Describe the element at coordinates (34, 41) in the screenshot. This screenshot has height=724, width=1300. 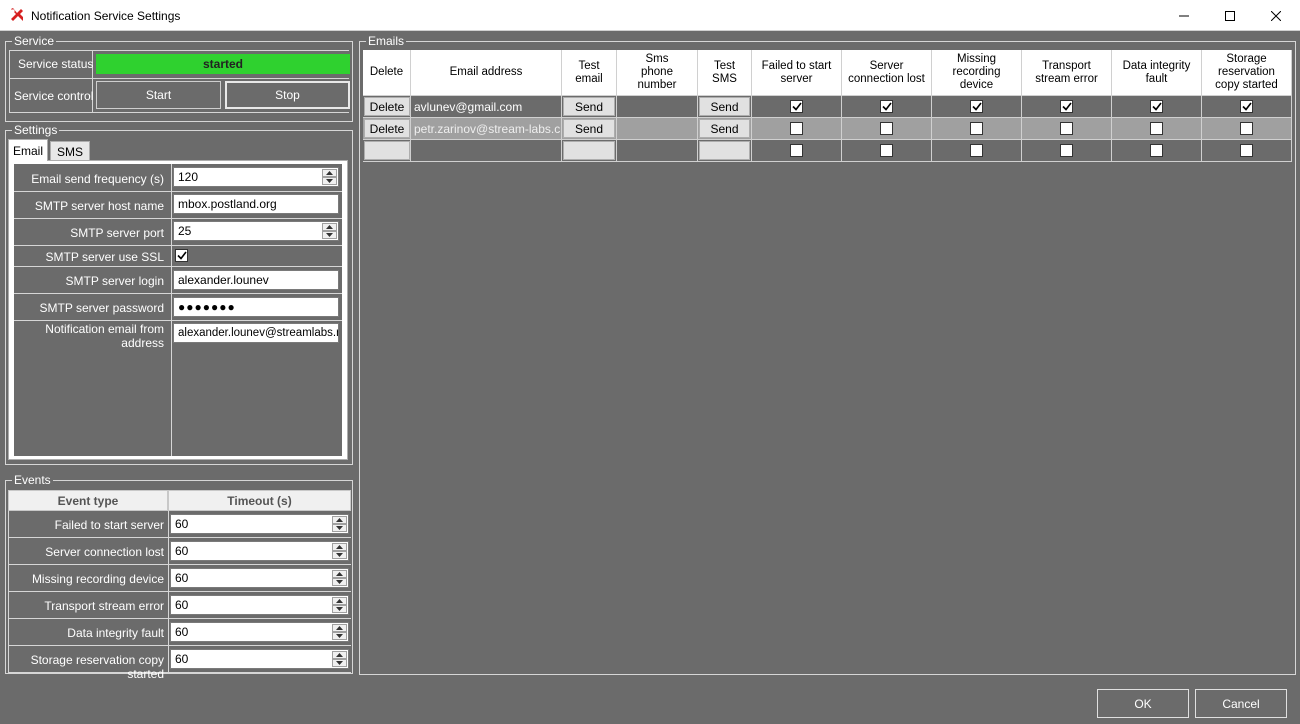
I see `service-legend: Service` at that location.